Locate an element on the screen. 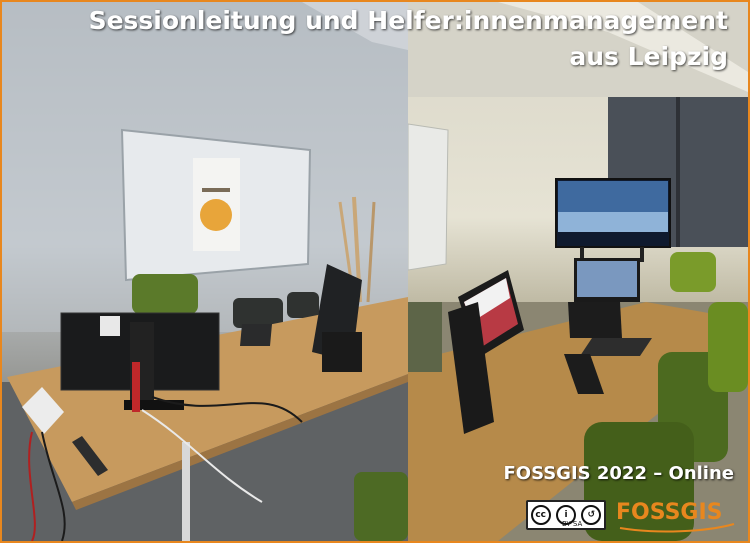 This screenshot has height=543, width=750. cc-icon: cc is located at coordinates (540, 515).